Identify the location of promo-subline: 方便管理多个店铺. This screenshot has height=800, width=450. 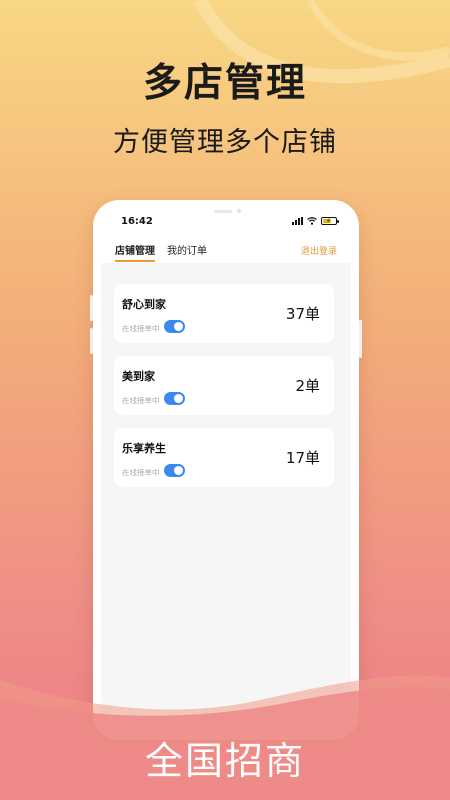
(225, 142).